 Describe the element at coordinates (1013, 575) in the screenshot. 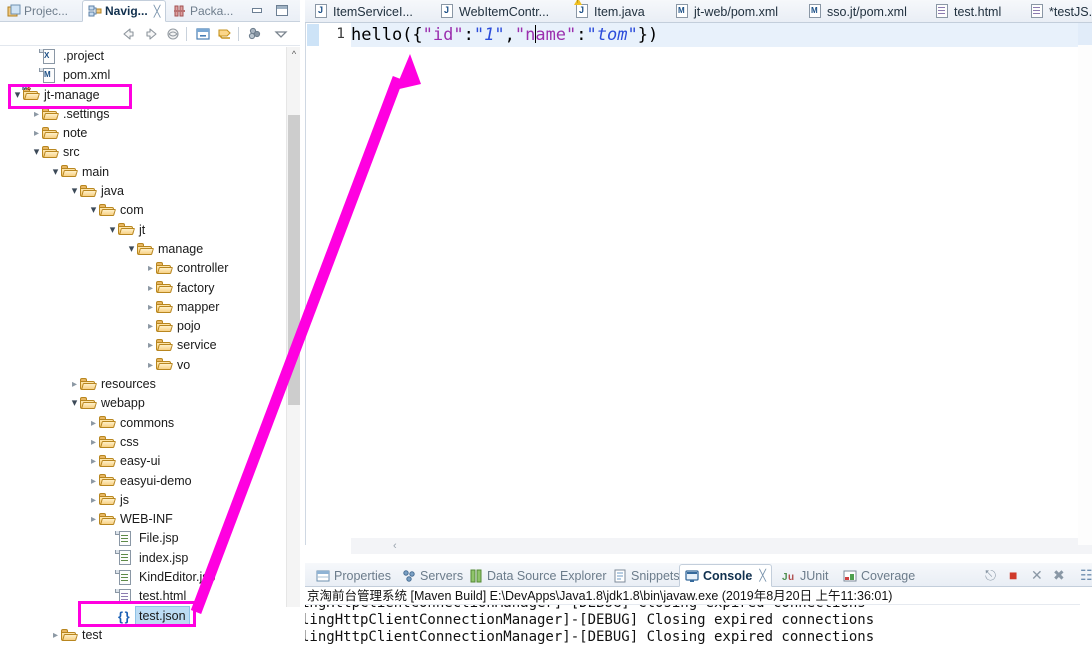

I see `terminate-button: ■` at that location.